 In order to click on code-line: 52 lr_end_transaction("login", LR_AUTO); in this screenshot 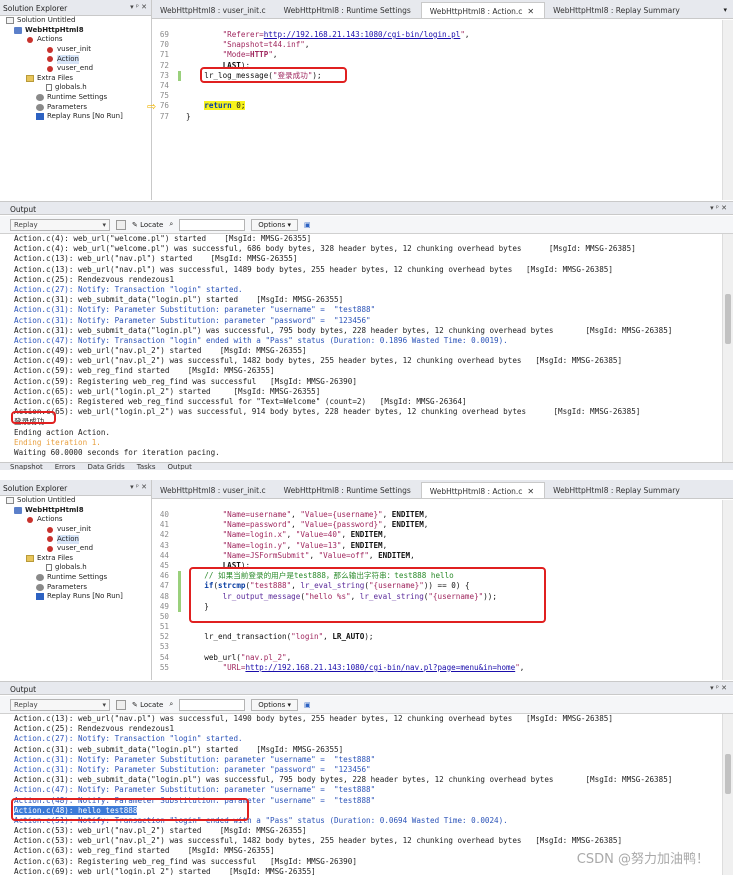, I will do `click(442, 637)`.